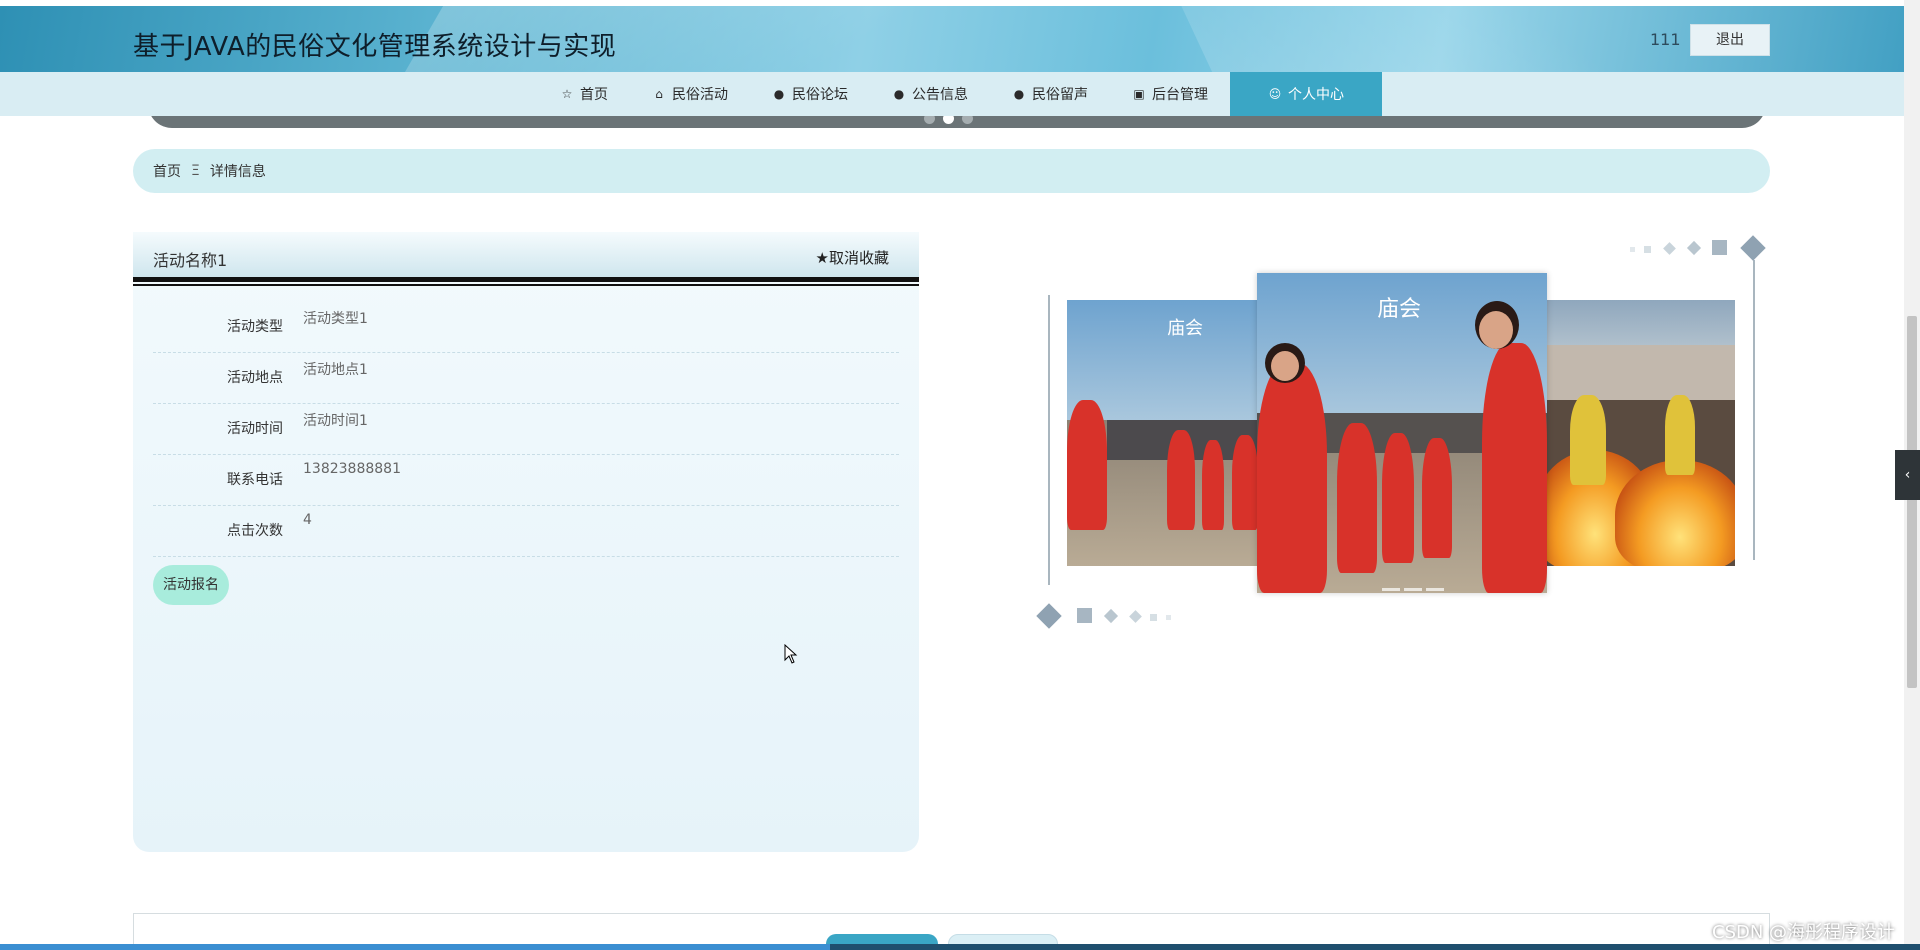  What do you see at coordinates (335, 319) in the screenshot?
I see `field-value: 活动类型1` at bounding box center [335, 319].